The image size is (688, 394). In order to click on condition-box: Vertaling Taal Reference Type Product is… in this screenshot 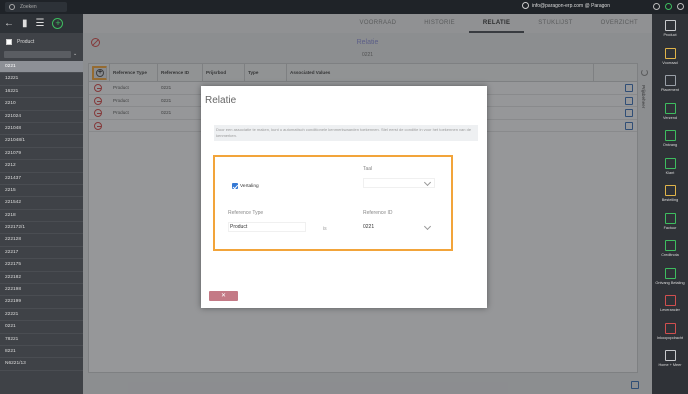, I will do `click(333, 203)`.